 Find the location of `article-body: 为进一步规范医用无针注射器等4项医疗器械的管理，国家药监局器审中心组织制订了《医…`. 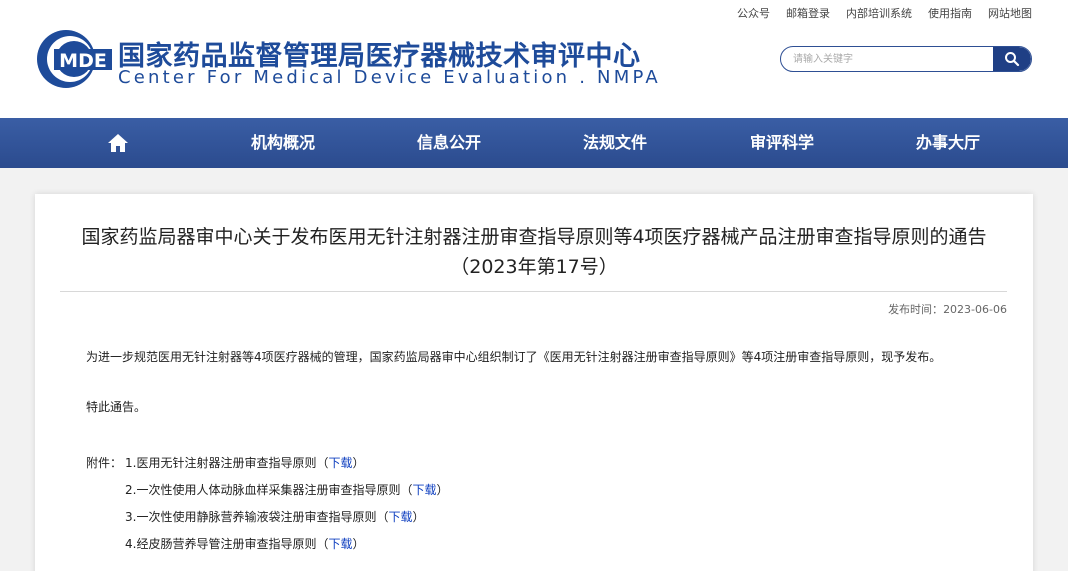

article-body: 为进一步规范医用无针注射器等4项医疗器械的管理，国家药监局器审中心组织制订了《医… is located at coordinates (514, 357).